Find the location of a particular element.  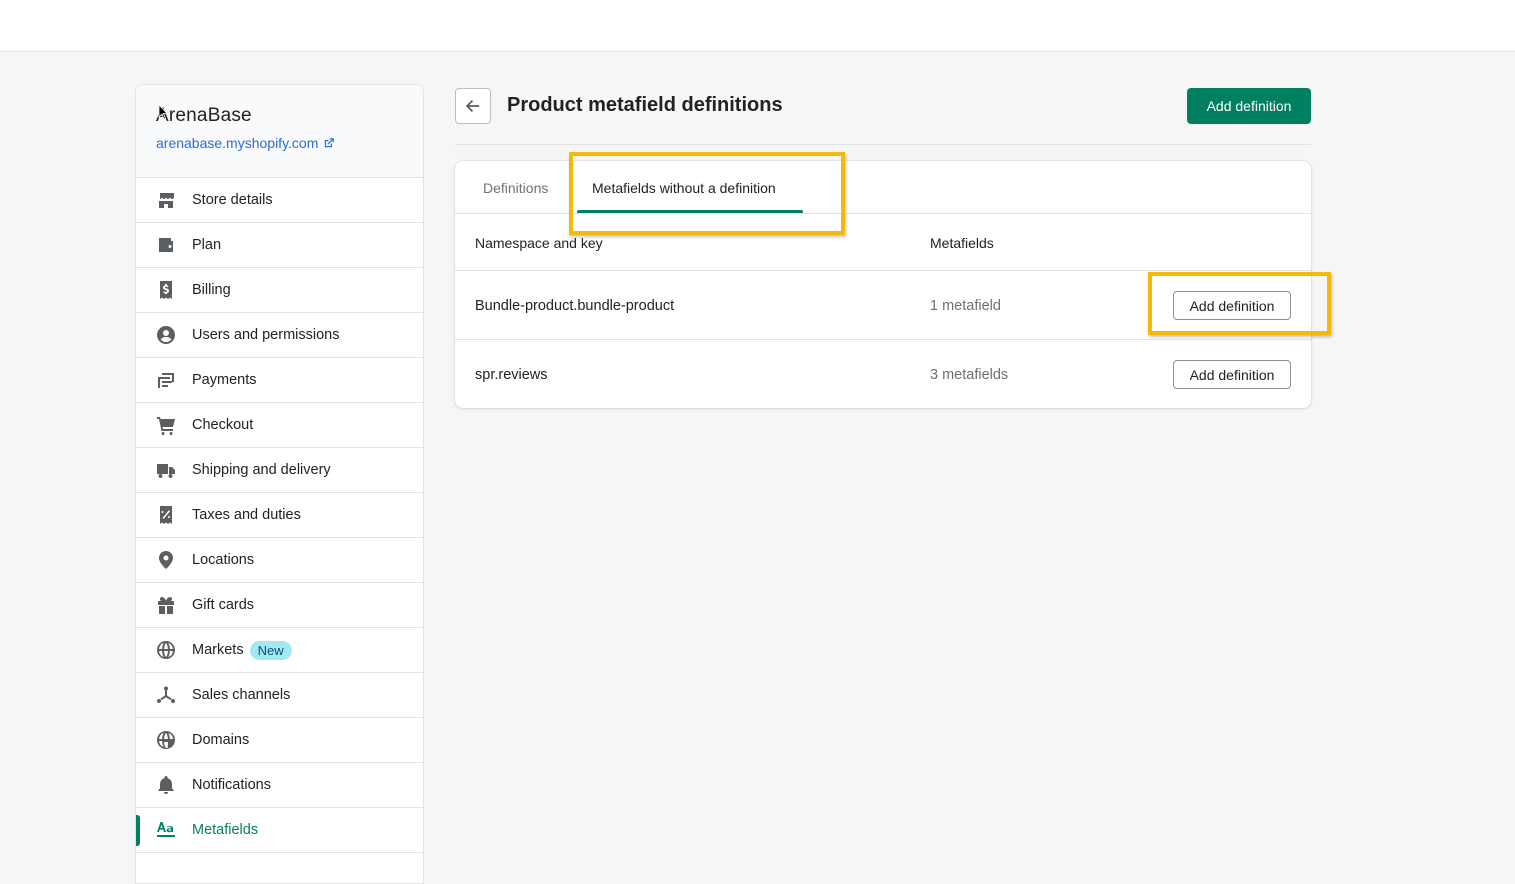

arrow-left-icon is located at coordinates (472, 106).